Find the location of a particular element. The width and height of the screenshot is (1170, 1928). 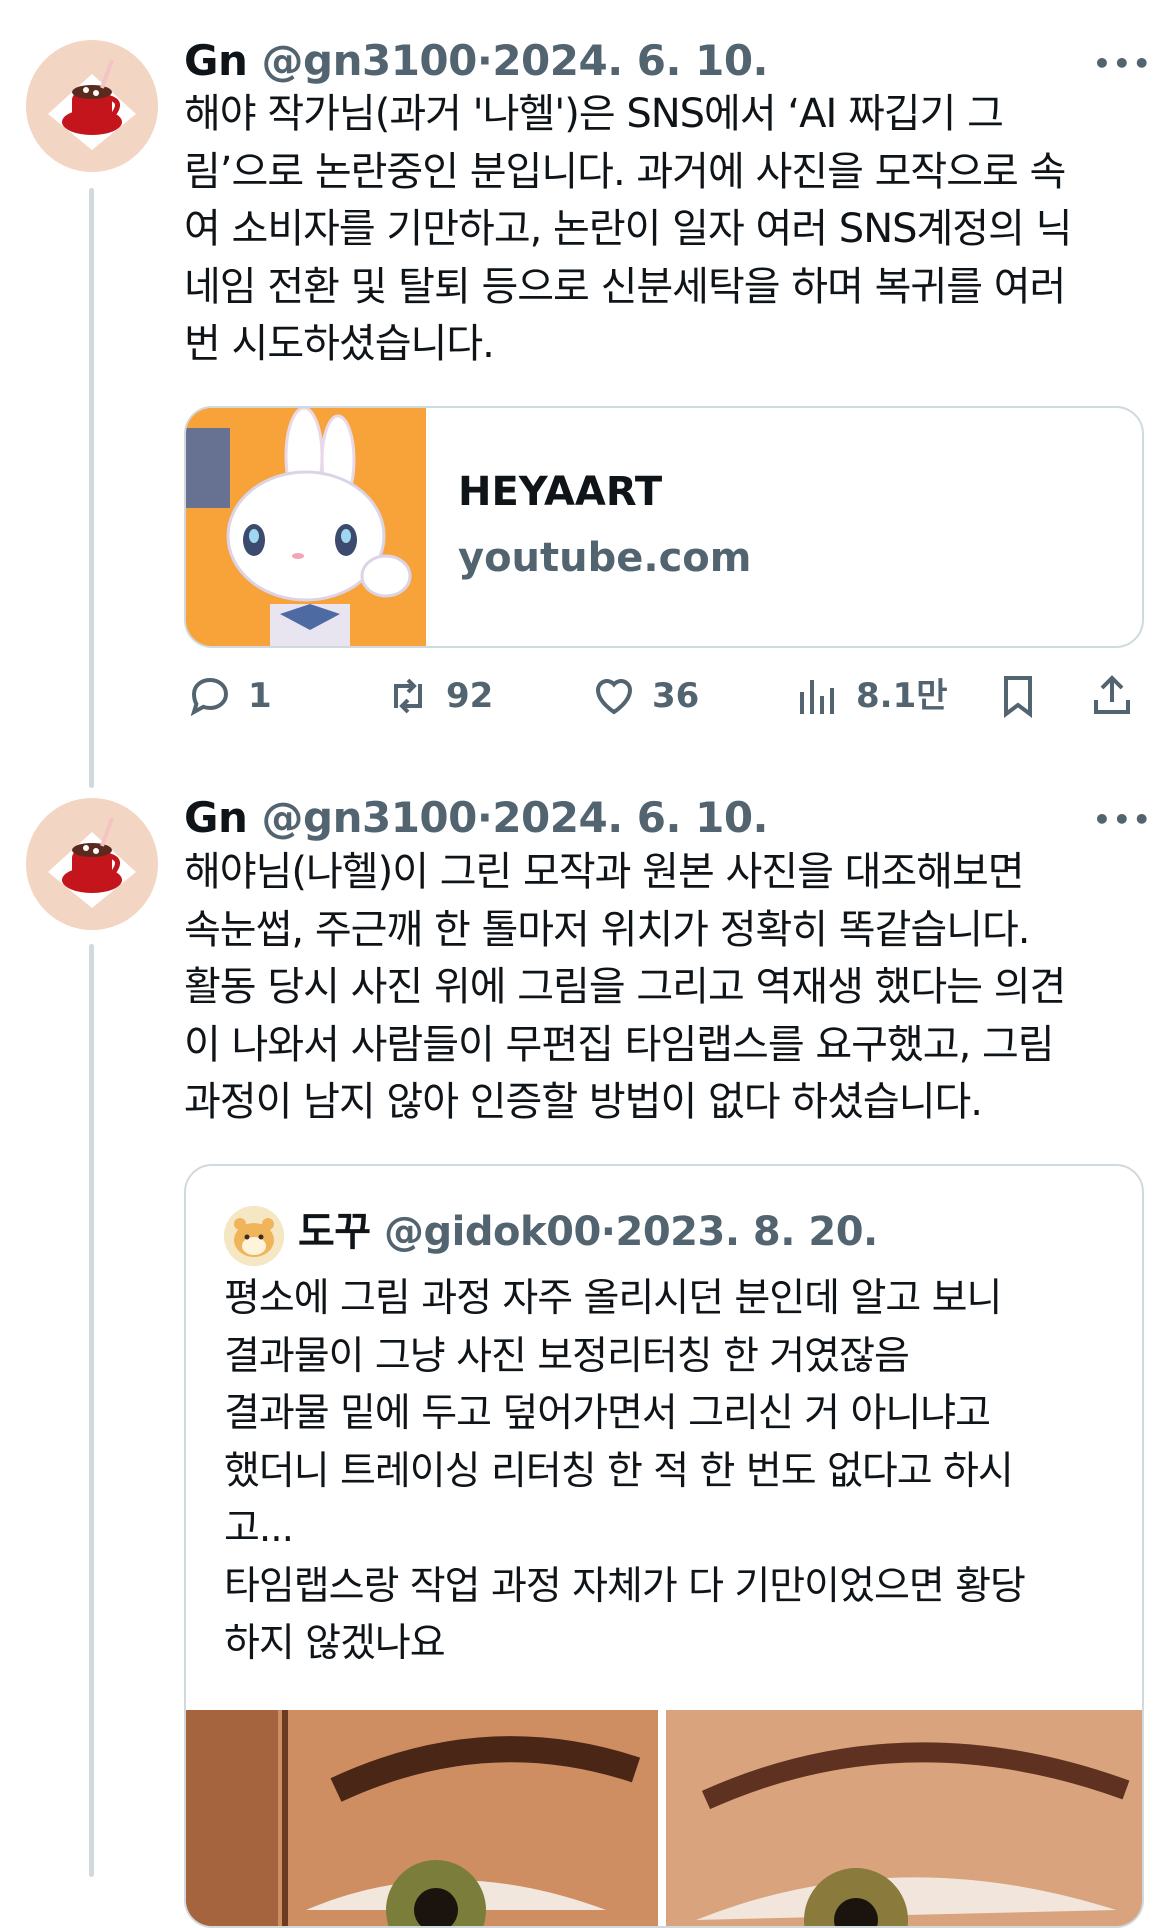

eye-photo-image is located at coordinates (904, 1818).